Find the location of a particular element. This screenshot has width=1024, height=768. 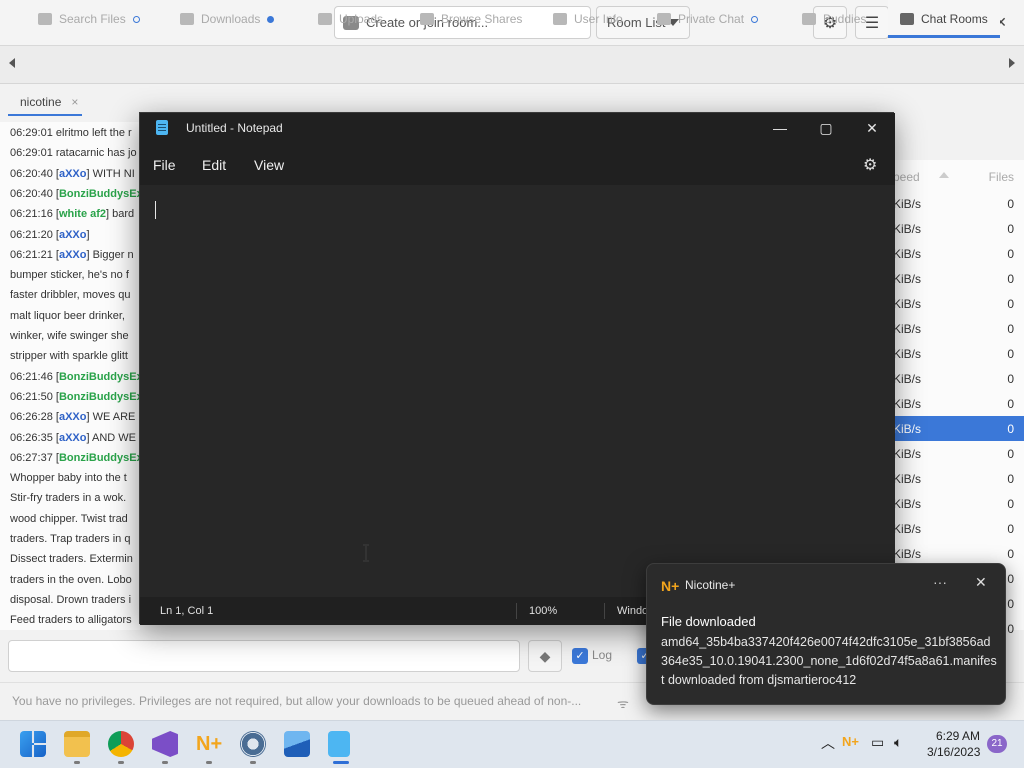

tab-label: Search Files is located at coordinates (92, 19).